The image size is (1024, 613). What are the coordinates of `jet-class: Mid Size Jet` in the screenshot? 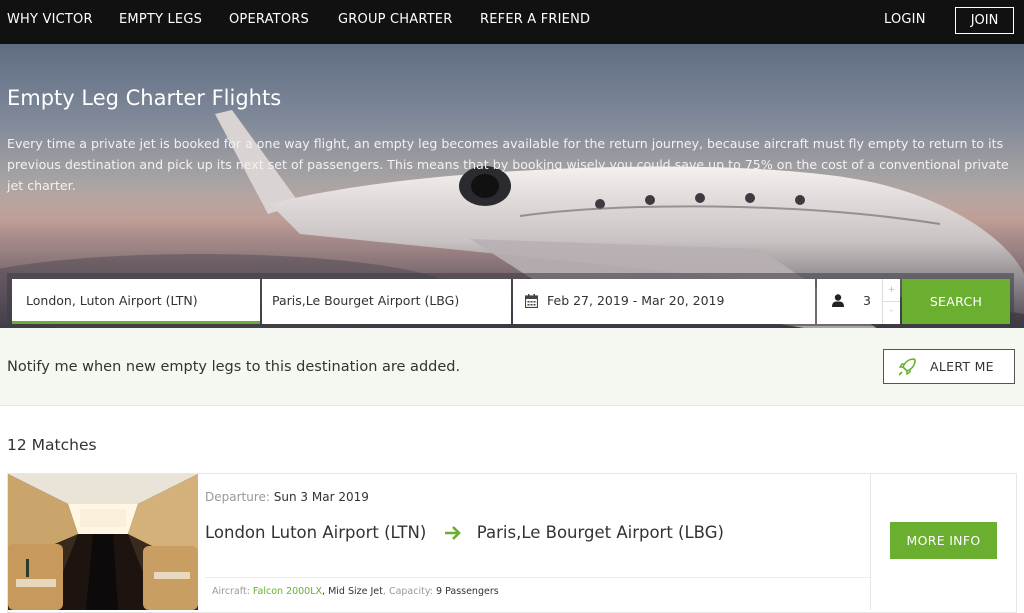 It's located at (355, 591).